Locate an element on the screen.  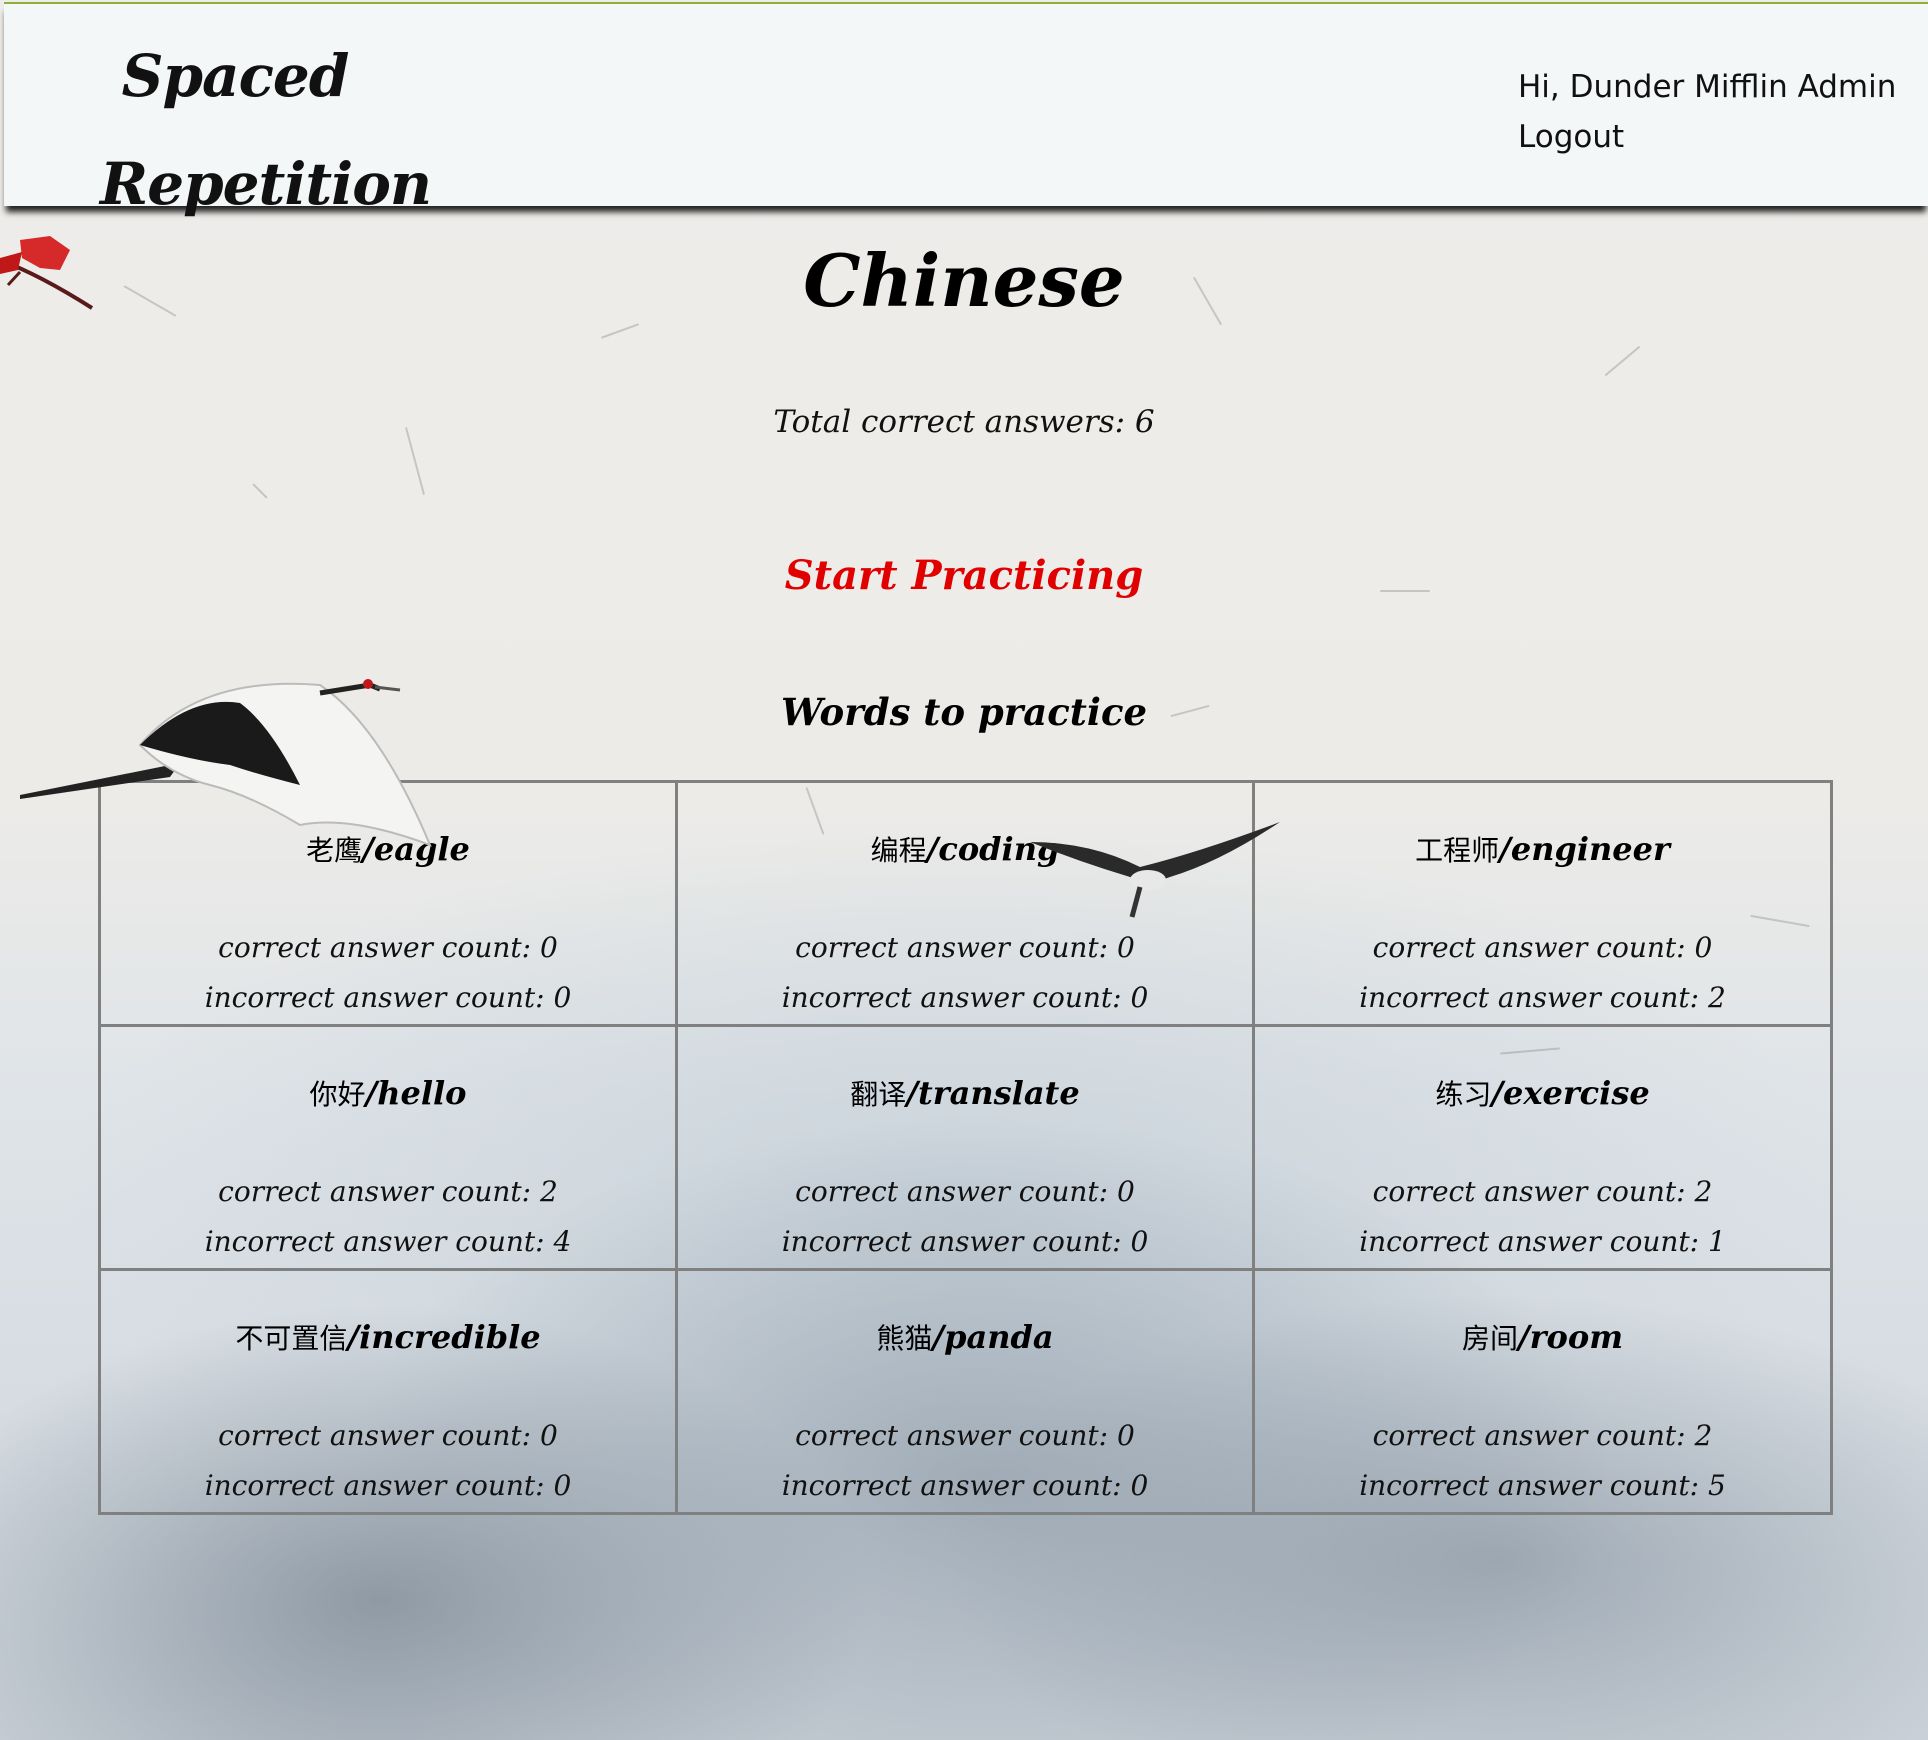
word-chinese: 工程师 is located at coordinates (1457, 850).